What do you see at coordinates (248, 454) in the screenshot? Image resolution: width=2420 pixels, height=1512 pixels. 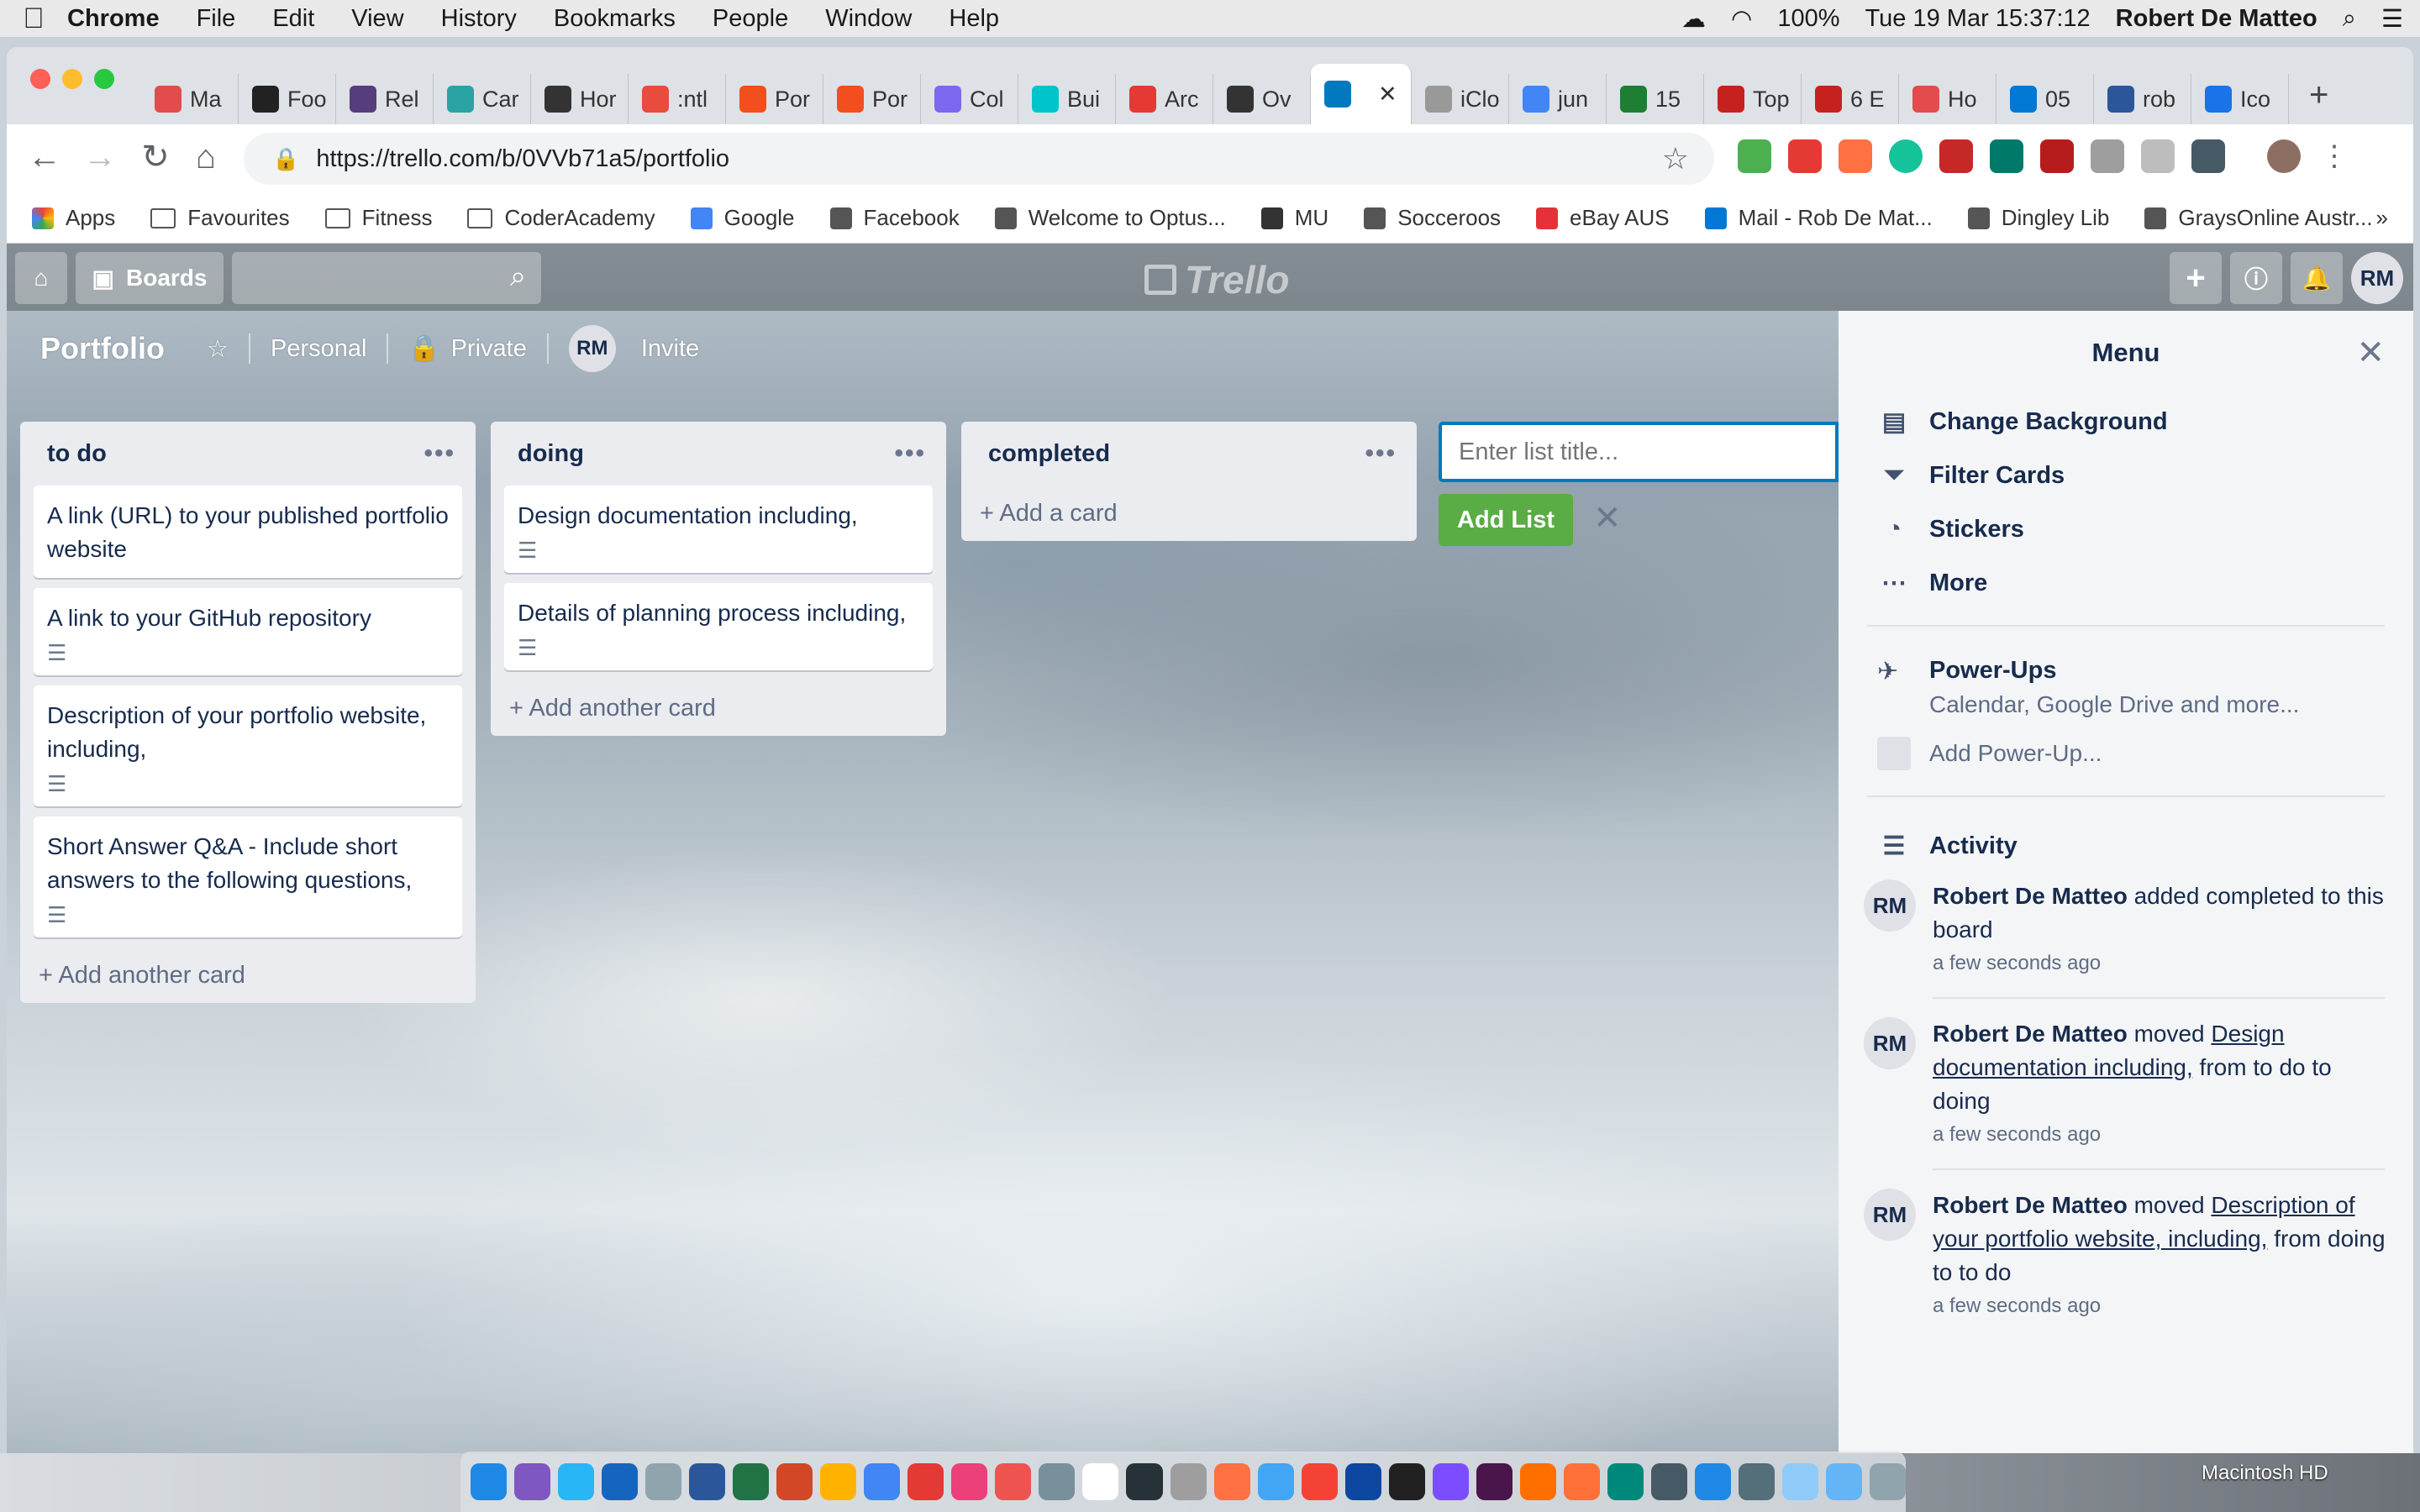 I see `list-header: to do •••` at bounding box center [248, 454].